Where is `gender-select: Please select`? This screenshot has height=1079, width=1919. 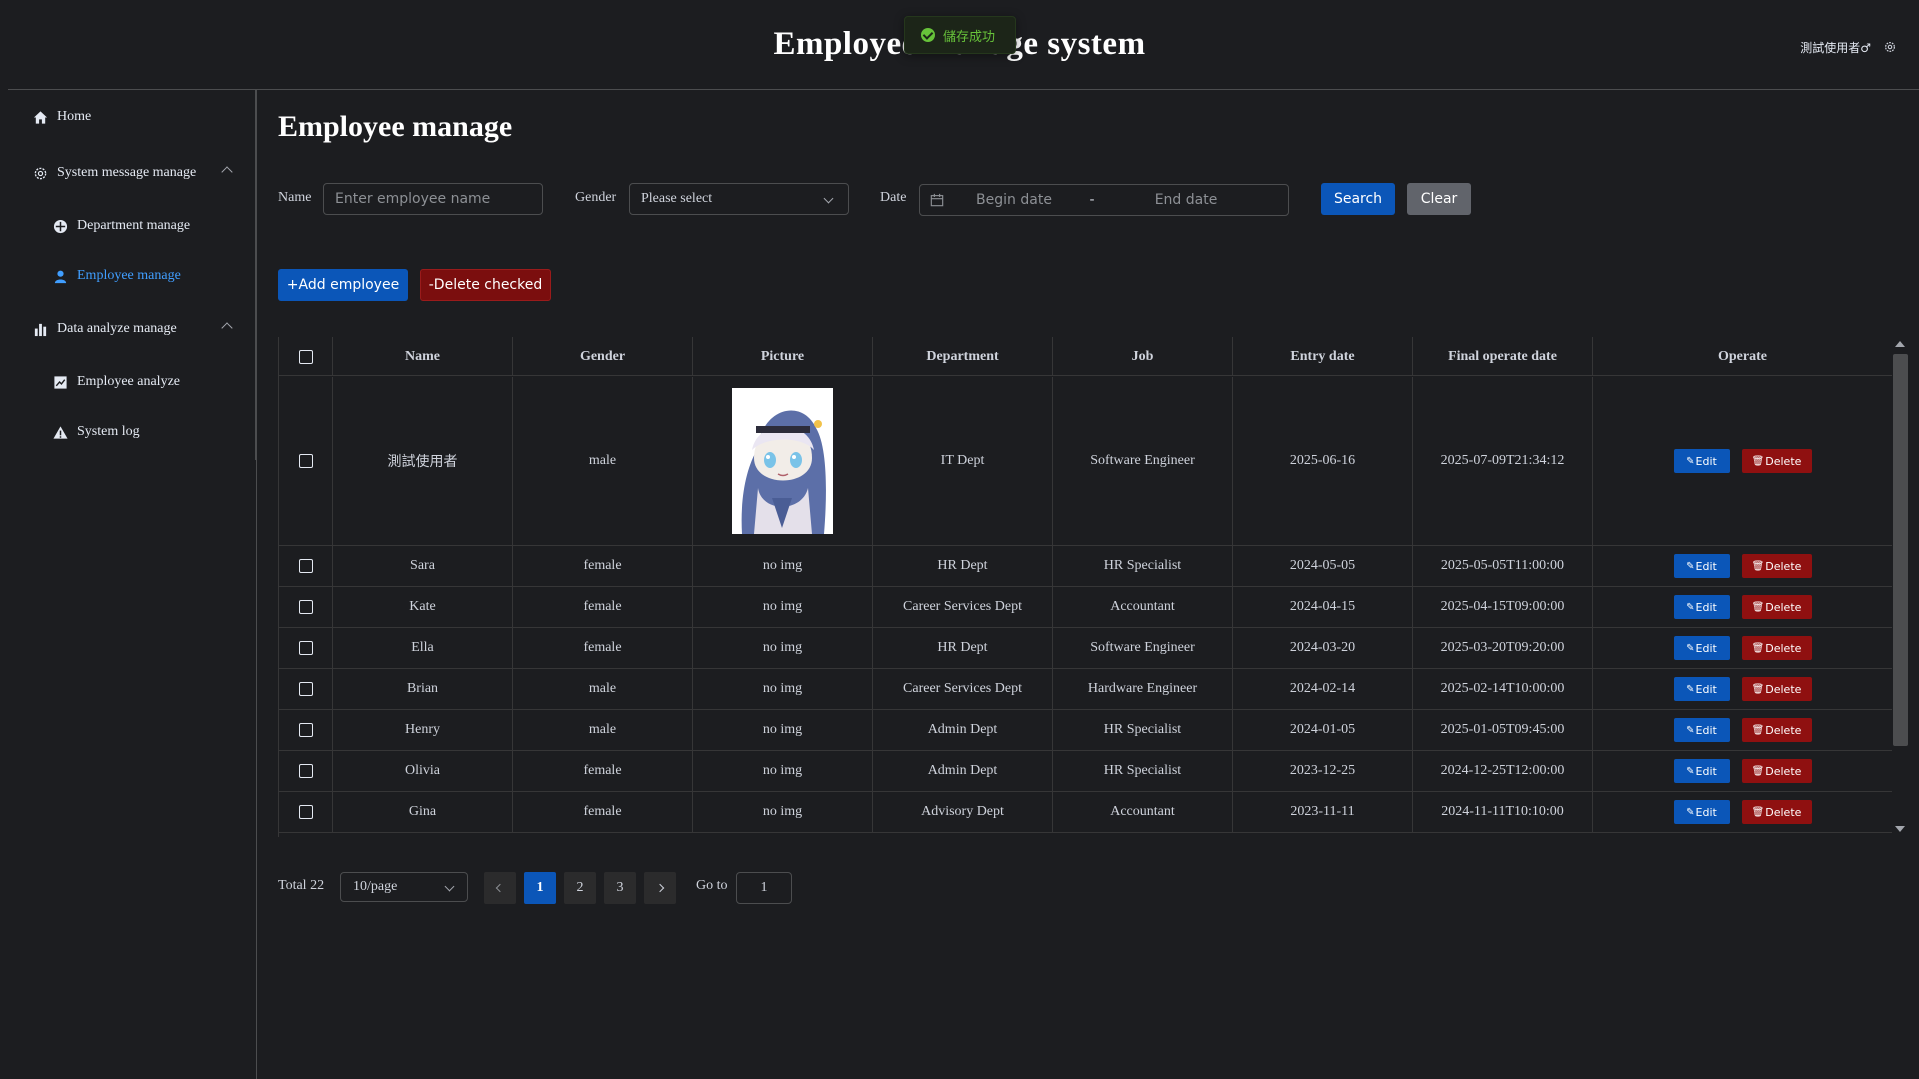 gender-select: Please select is located at coordinates (739, 199).